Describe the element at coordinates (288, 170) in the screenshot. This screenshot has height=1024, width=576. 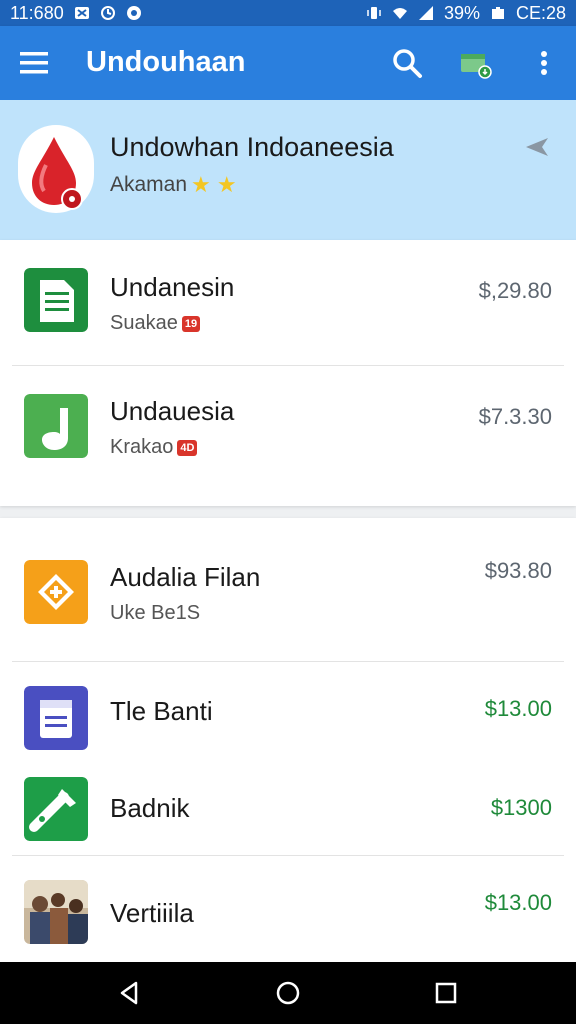
I see `featured-banner: Undowhan Indoaneesia Akaman ★ ★` at that location.